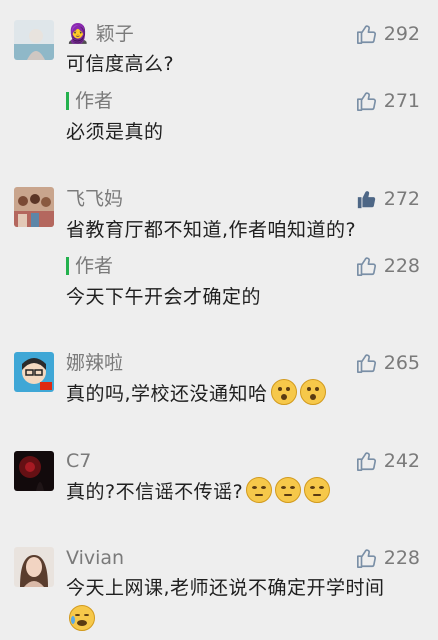  Describe the element at coordinates (100, 34) in the screenshot. I see `comment-author: 🧕 颖子` at that location.